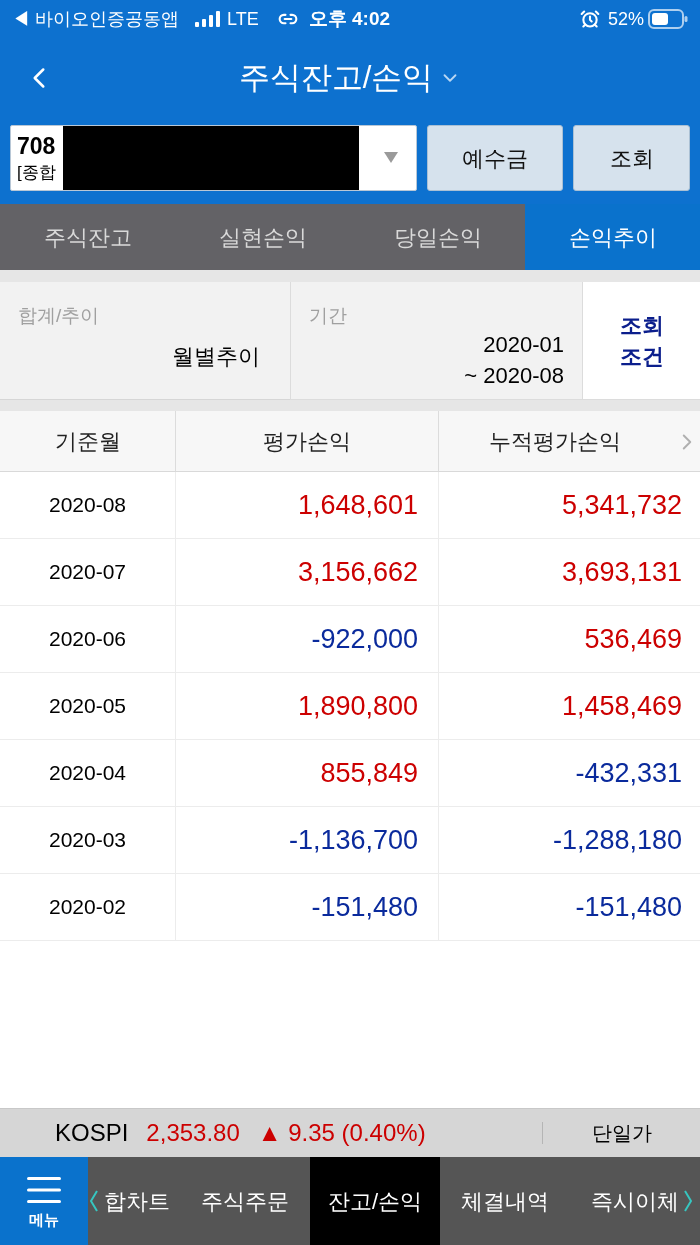 This screenshot has width=700, height=1245. I want to click on amount-cell: 855,849, so click(306, 773).